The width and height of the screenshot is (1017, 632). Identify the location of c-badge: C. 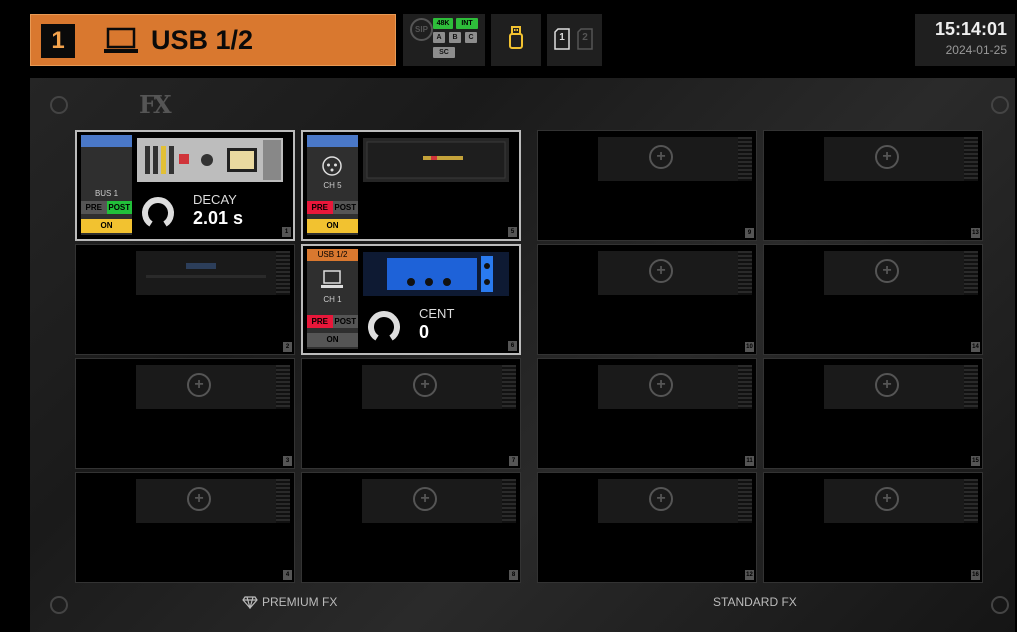
(471, 37).